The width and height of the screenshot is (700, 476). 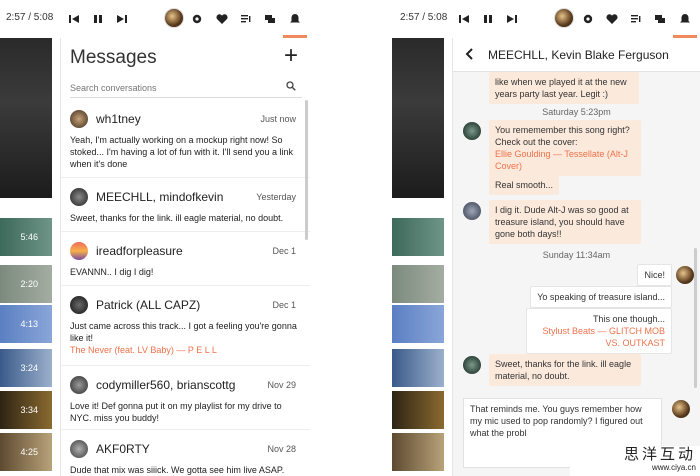 I want to click on day-stamp: Saturday 5:23pm, so click(x=576, y=112).